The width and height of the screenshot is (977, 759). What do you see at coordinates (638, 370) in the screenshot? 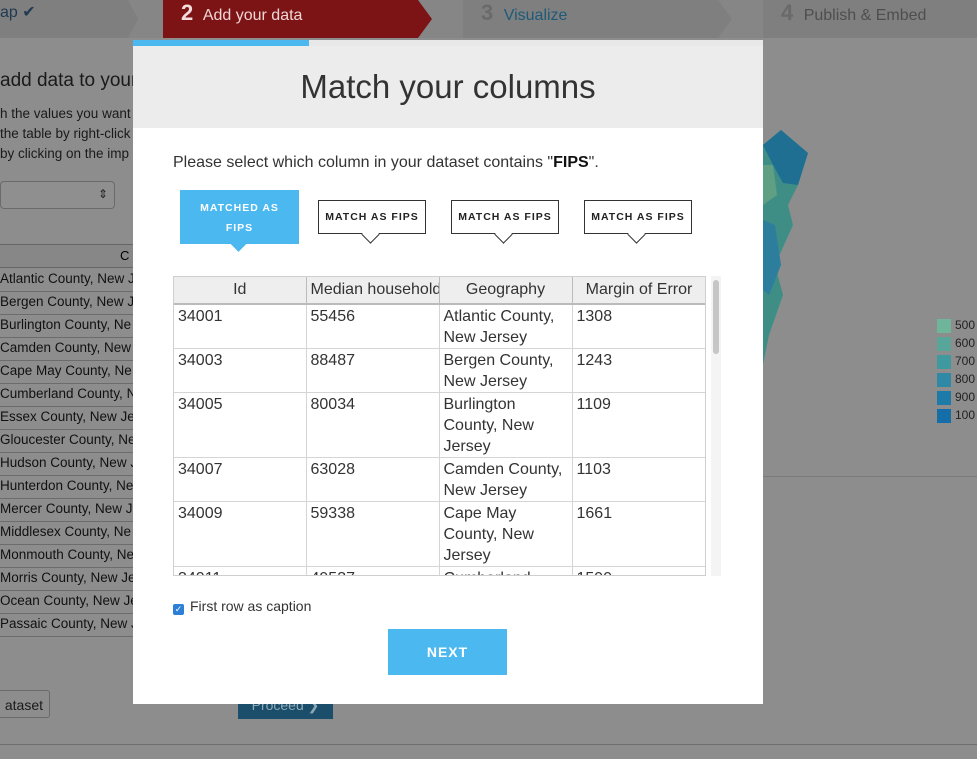
I see `table-cell: 1243` at bounding box center [638, 370].